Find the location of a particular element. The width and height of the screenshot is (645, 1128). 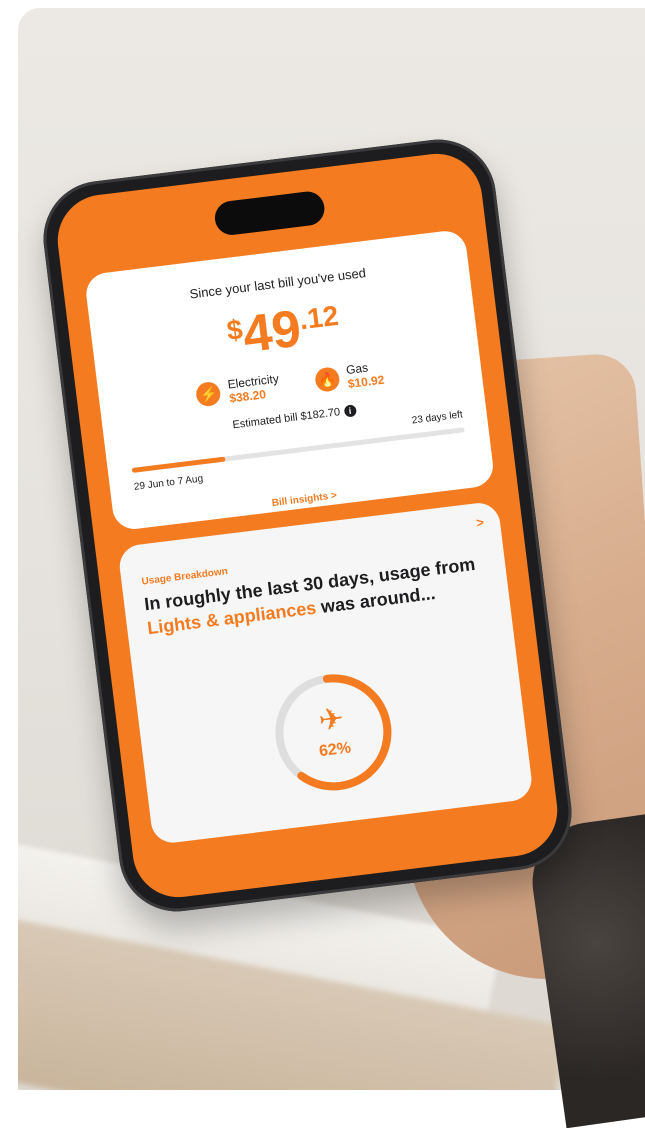

usage-ring-center: ✈ 62% is located at coordinates (333, 732).